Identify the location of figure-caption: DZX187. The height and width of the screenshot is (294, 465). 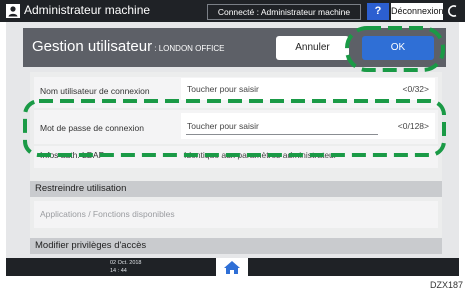
(446, 285).